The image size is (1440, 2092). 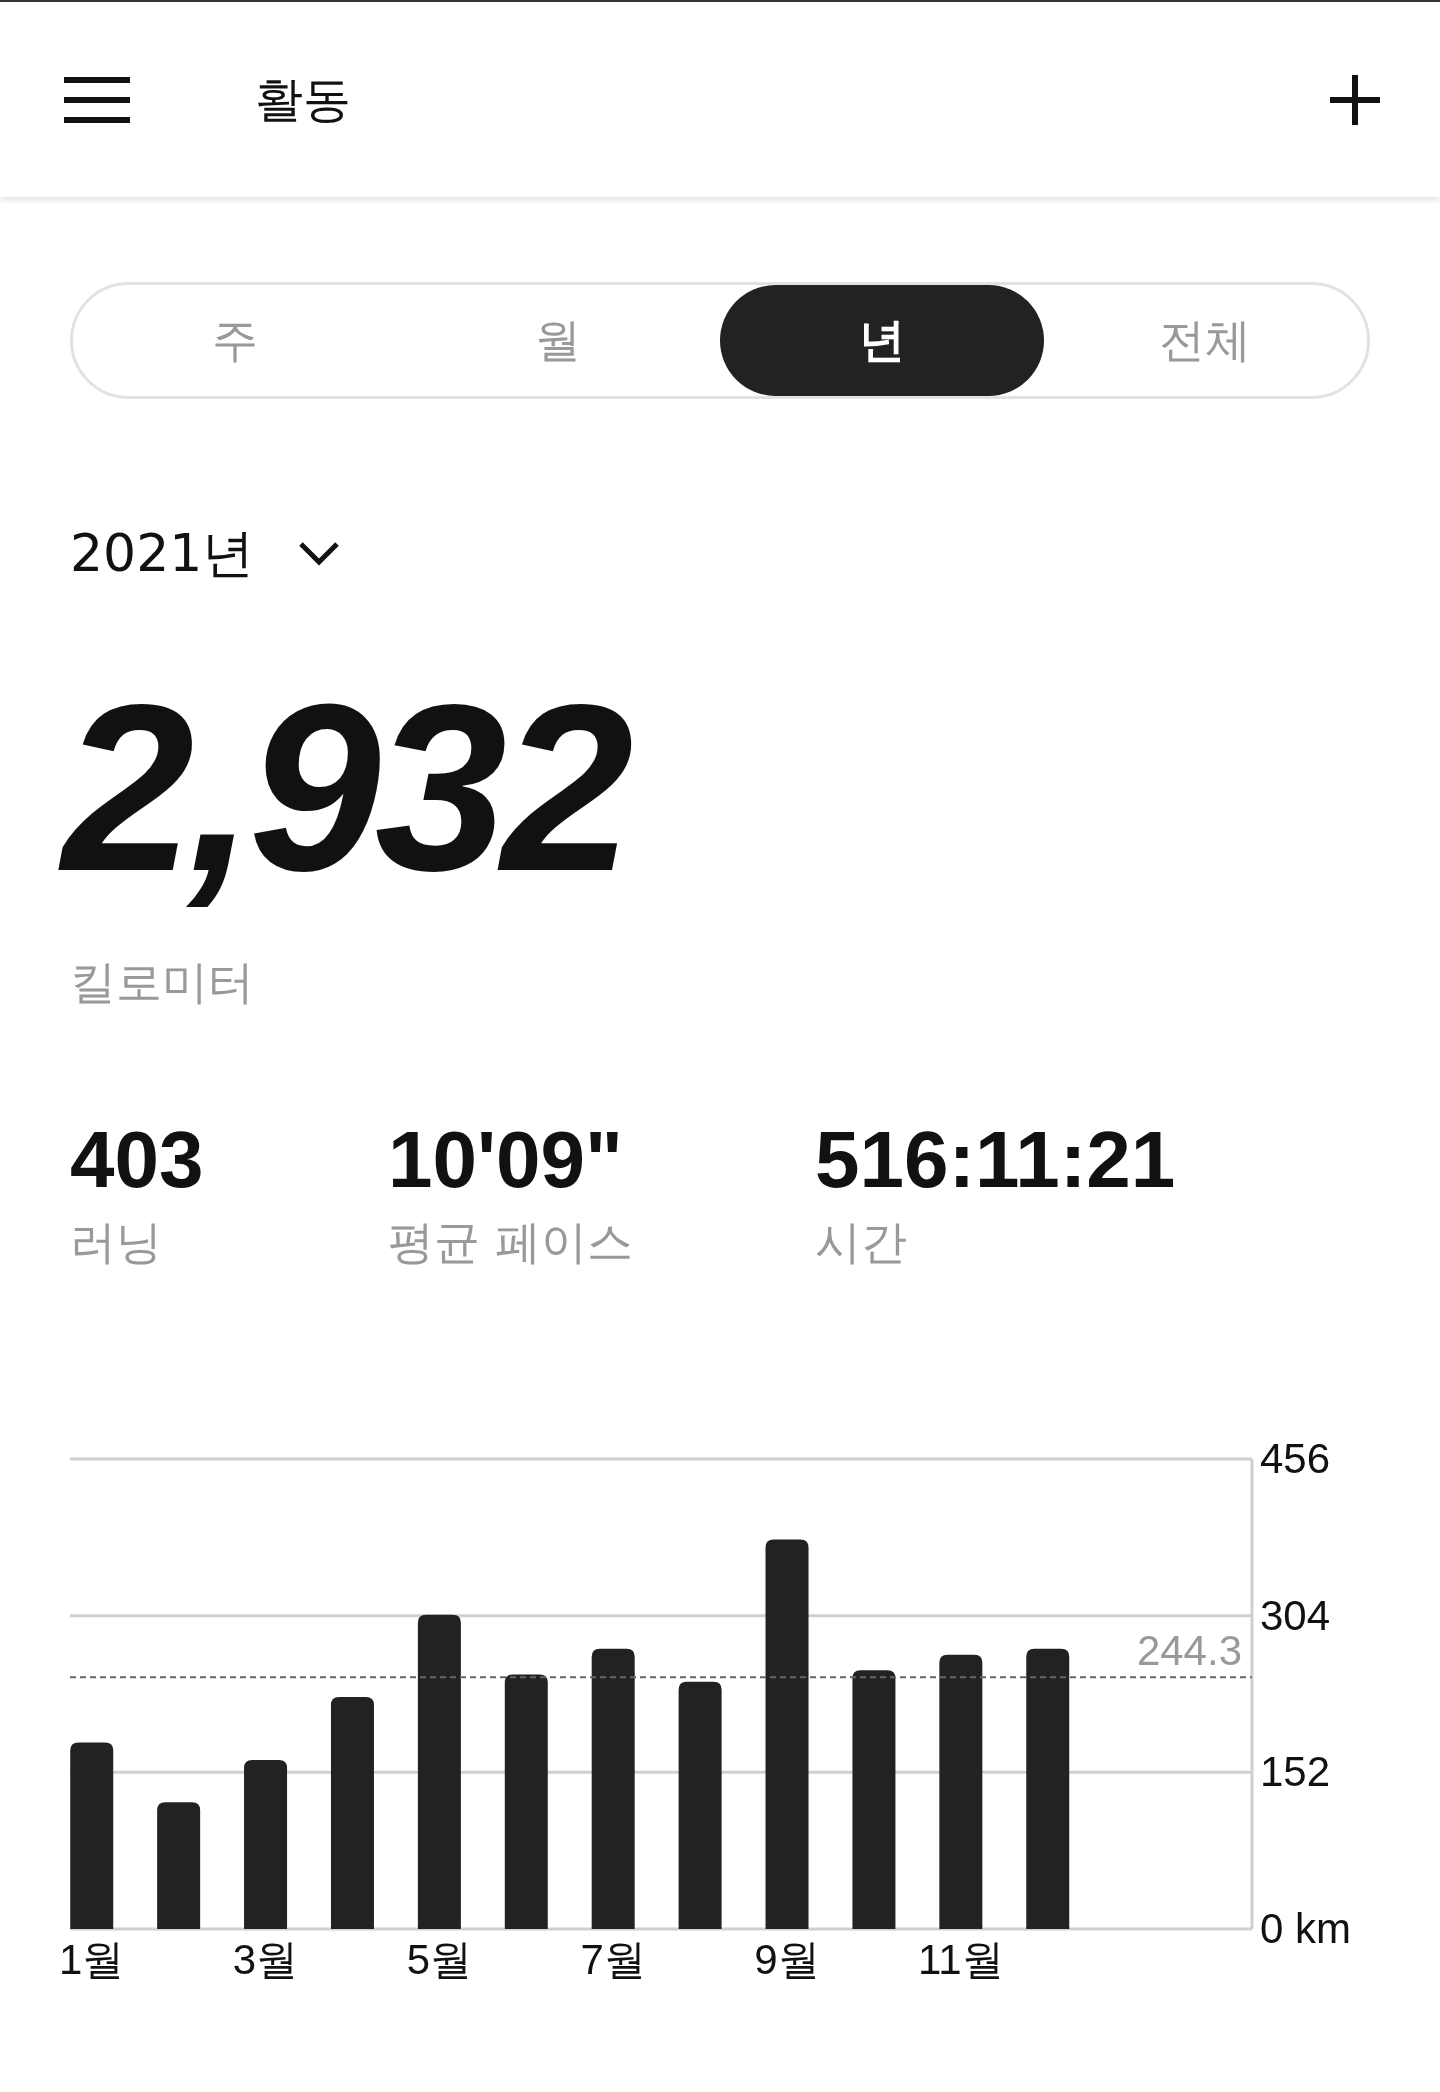 I want to click on axis-label: 0 km, so click(x=1305, y=1928).